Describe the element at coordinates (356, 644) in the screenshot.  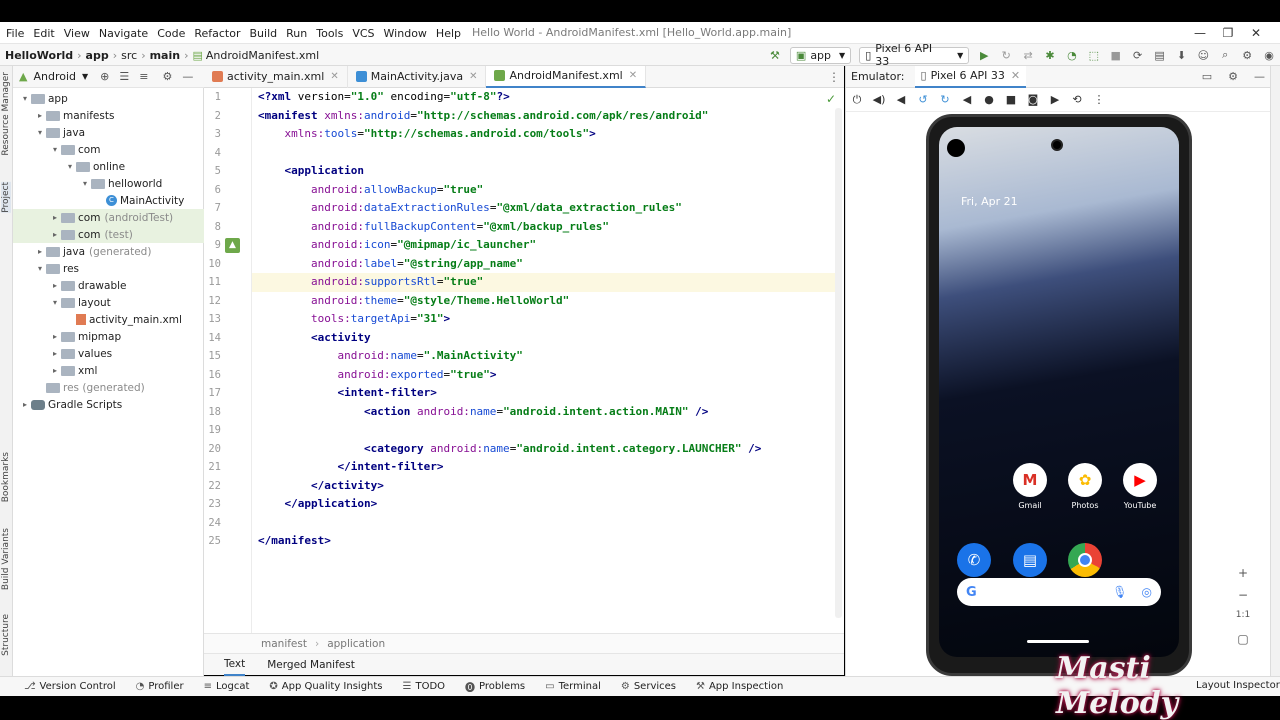
I see `breadcrumb-application: application` at that location.